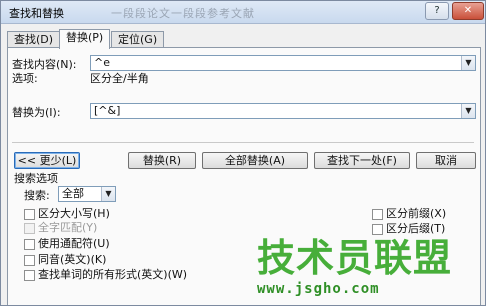 Image resolution: width=486 pixels, height=306 pixels. What do you see at coordinates (255, 160) in the screenshot?
I see `replace-all-button: 全部替换(A)` at bounding box center [255, 160].